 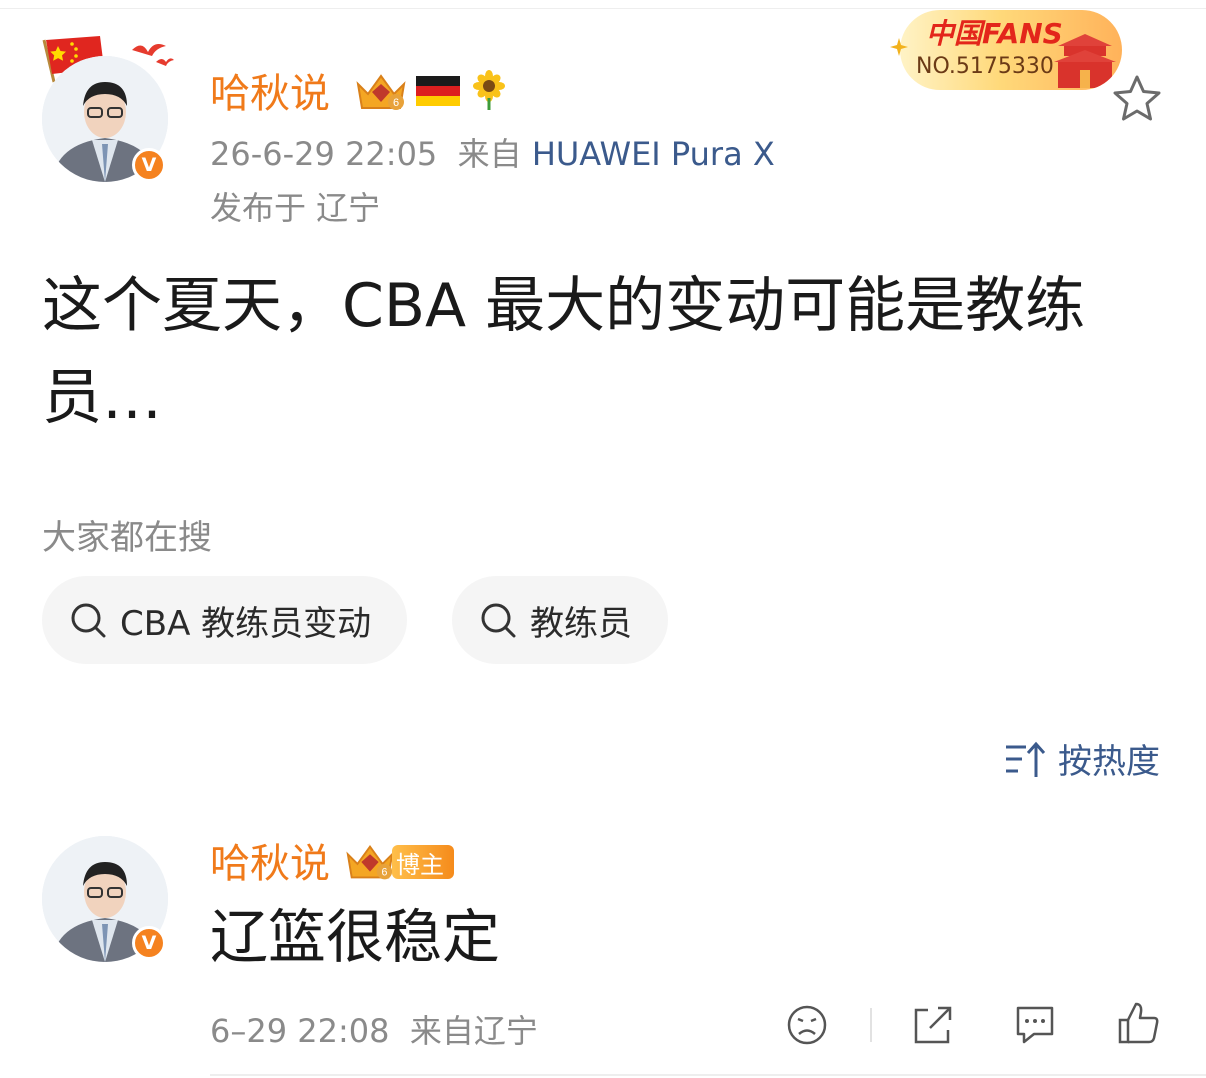 What do you see at coordinates (300, 1031) in the screenshot?
I see `comment-time: 6–29 22:08` at bounding box center [300, 1031].